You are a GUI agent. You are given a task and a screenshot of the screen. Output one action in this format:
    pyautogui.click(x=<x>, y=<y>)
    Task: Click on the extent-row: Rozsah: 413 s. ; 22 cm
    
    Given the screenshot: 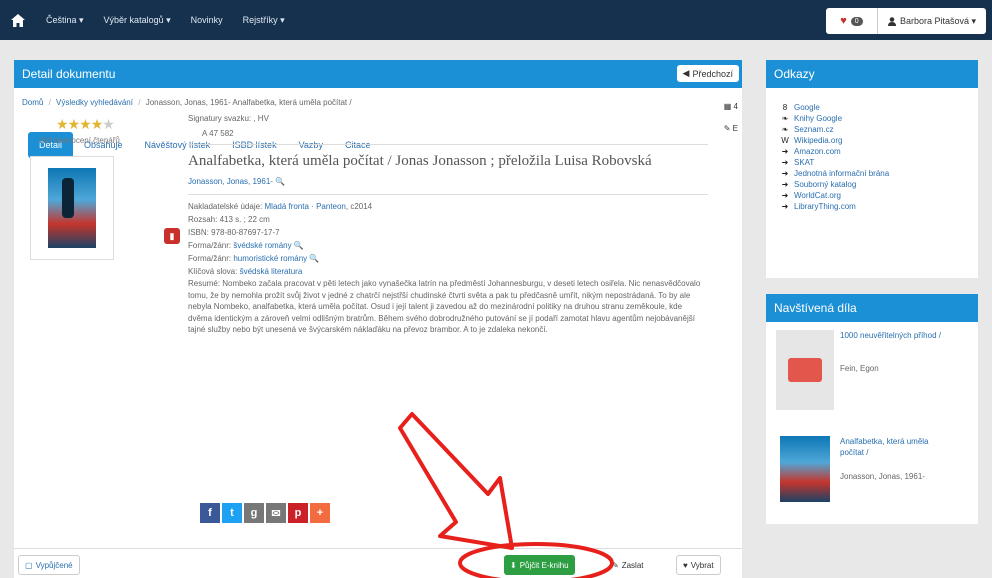 What is the action you would take?
    pyautogui.click(x=229, y=219)
    